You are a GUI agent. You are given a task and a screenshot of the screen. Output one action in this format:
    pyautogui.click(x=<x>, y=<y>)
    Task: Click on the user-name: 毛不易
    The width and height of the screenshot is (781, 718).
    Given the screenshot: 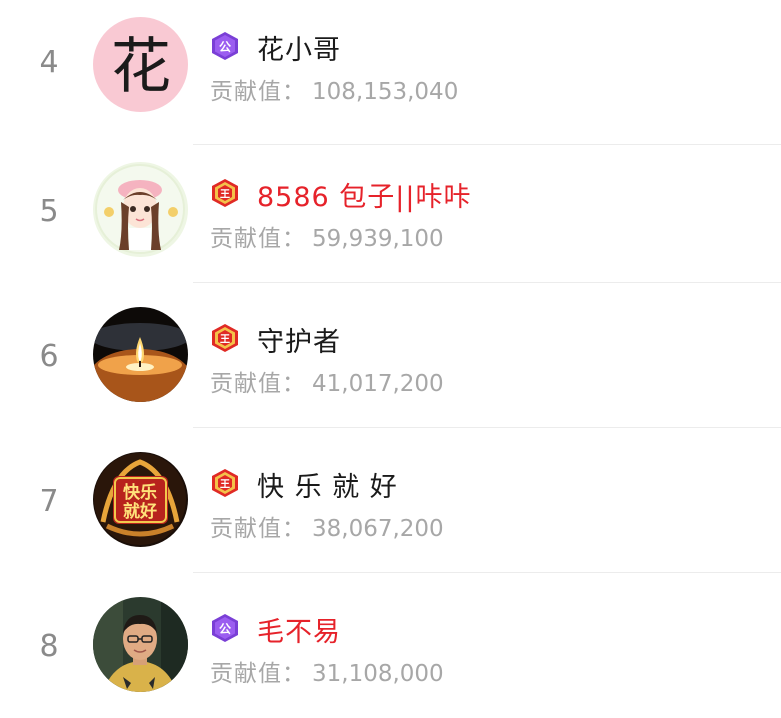 What is the action you would take?
    pyautogui.click(x=299, y=629)
    